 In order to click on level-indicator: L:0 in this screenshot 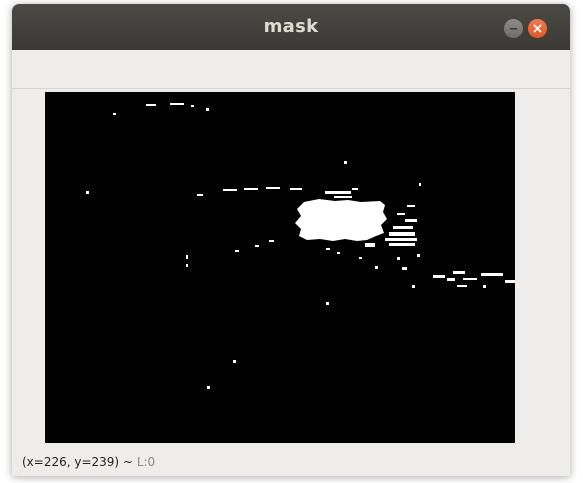, I will do `click(146, 462)`.